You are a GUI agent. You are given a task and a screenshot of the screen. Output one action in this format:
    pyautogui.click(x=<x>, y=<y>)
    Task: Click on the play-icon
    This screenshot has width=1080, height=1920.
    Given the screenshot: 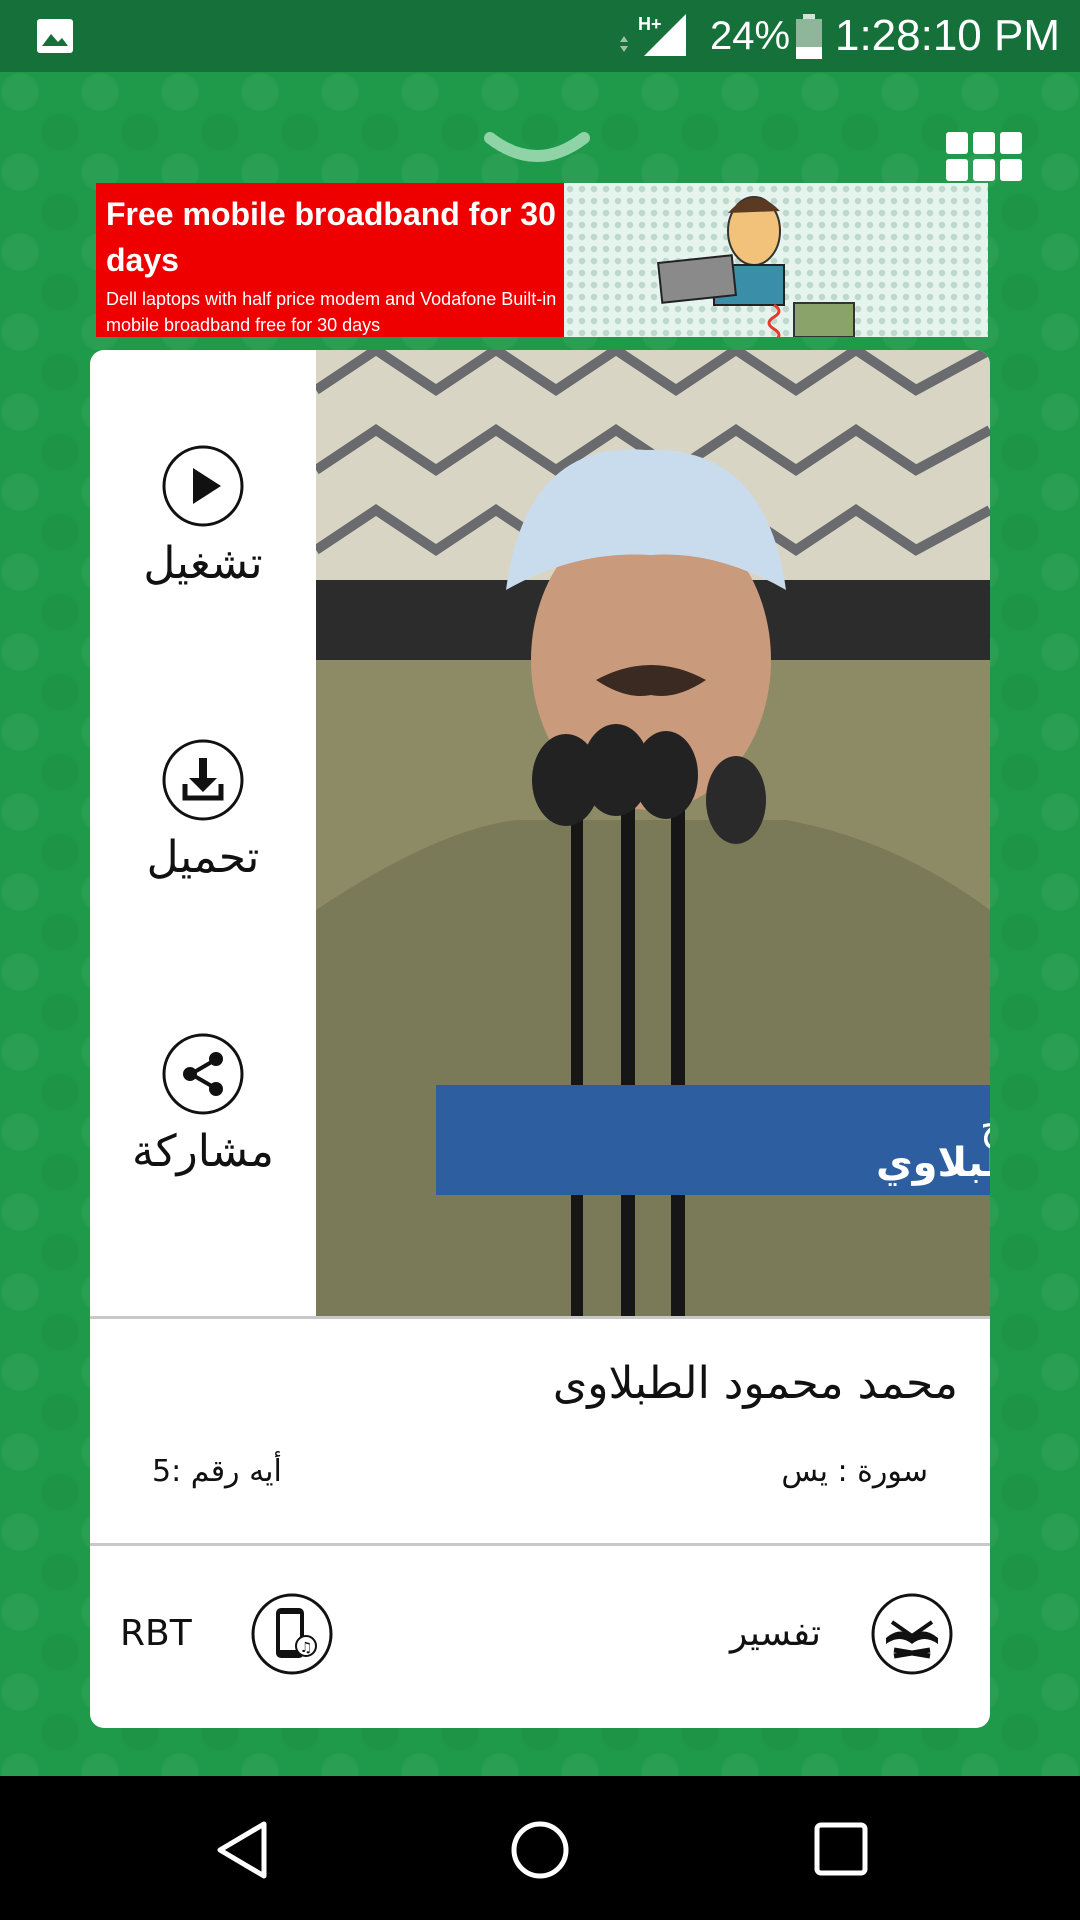 What is the action you would take?
    pyautogui.click(x=203, y=486)
    